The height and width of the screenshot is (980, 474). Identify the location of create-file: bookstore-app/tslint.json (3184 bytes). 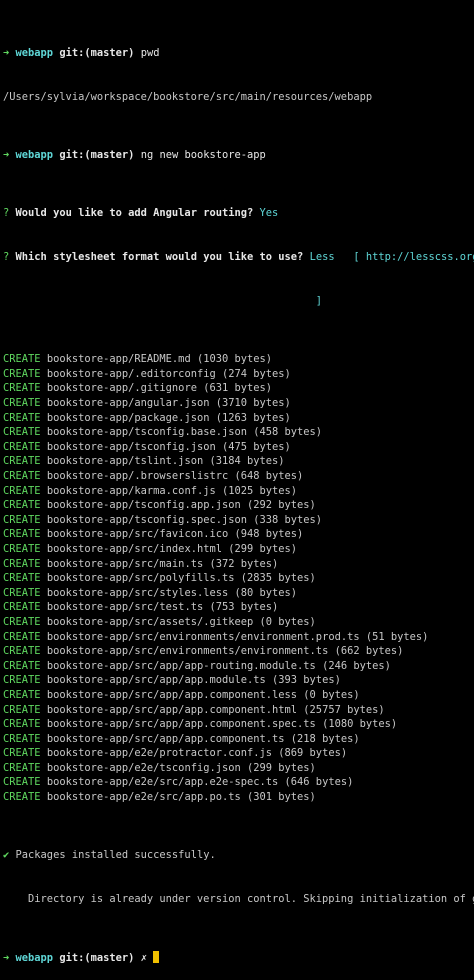
(165, 461).